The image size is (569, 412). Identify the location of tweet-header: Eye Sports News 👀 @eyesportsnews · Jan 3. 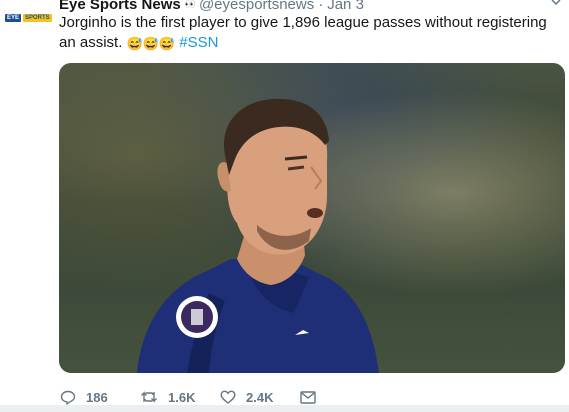
(211, 7).